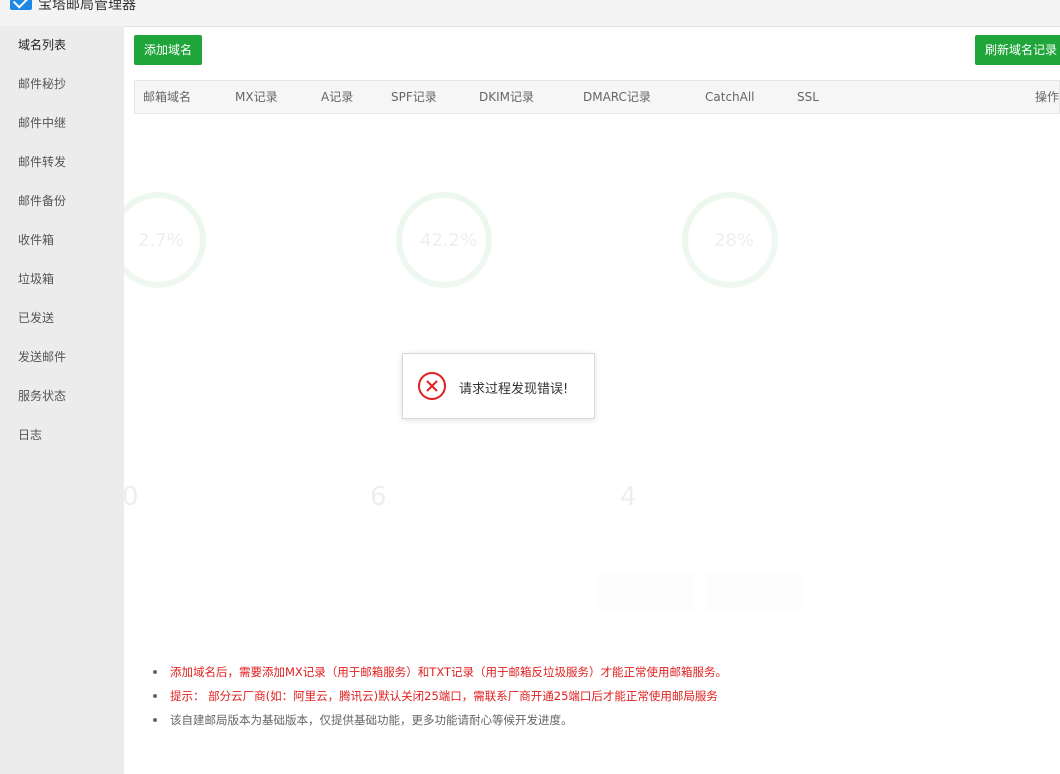 The width and height of the screenshot is (1060, 774). I want to click on refresh-domain-records-button: 刷新域名记录, so click(1017, 50).